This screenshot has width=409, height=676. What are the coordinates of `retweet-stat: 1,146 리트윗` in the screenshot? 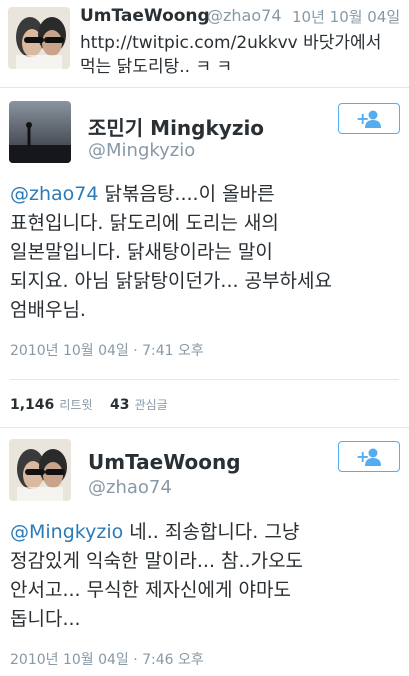 It's located at (51, 403).